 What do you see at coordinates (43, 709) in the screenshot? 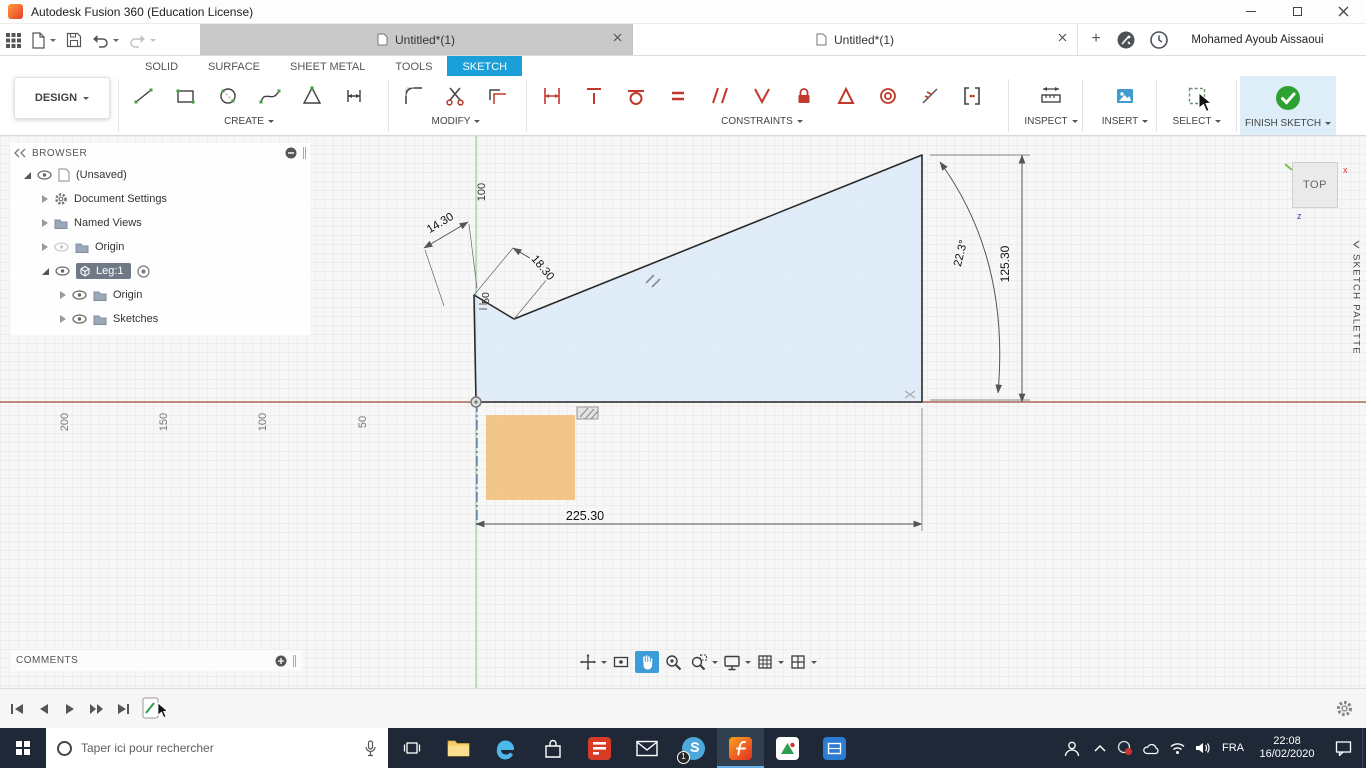
I see `timeline-step-back-button` at bounding box center [43, 709].